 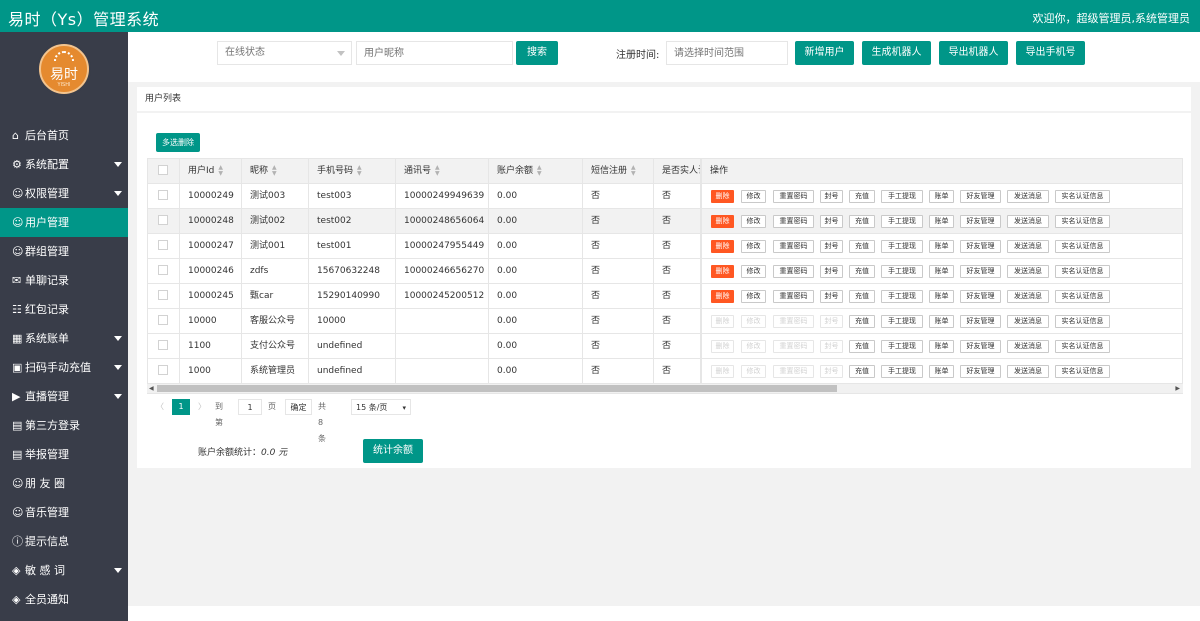 I want to click on sidebar-item-12: ☺ 朋 友 圈, so click(x=64, y=483).